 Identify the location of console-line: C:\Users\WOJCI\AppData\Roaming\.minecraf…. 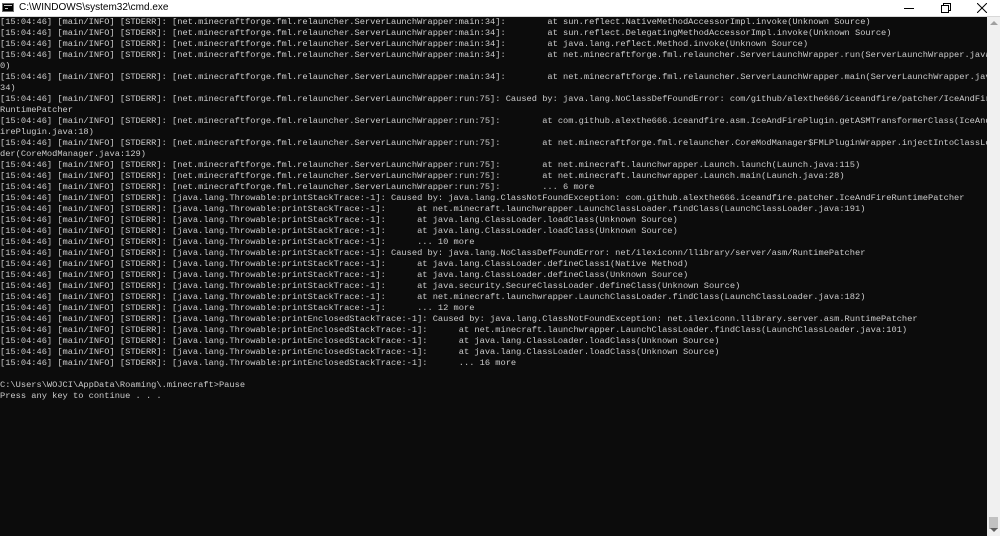
(123, 385).